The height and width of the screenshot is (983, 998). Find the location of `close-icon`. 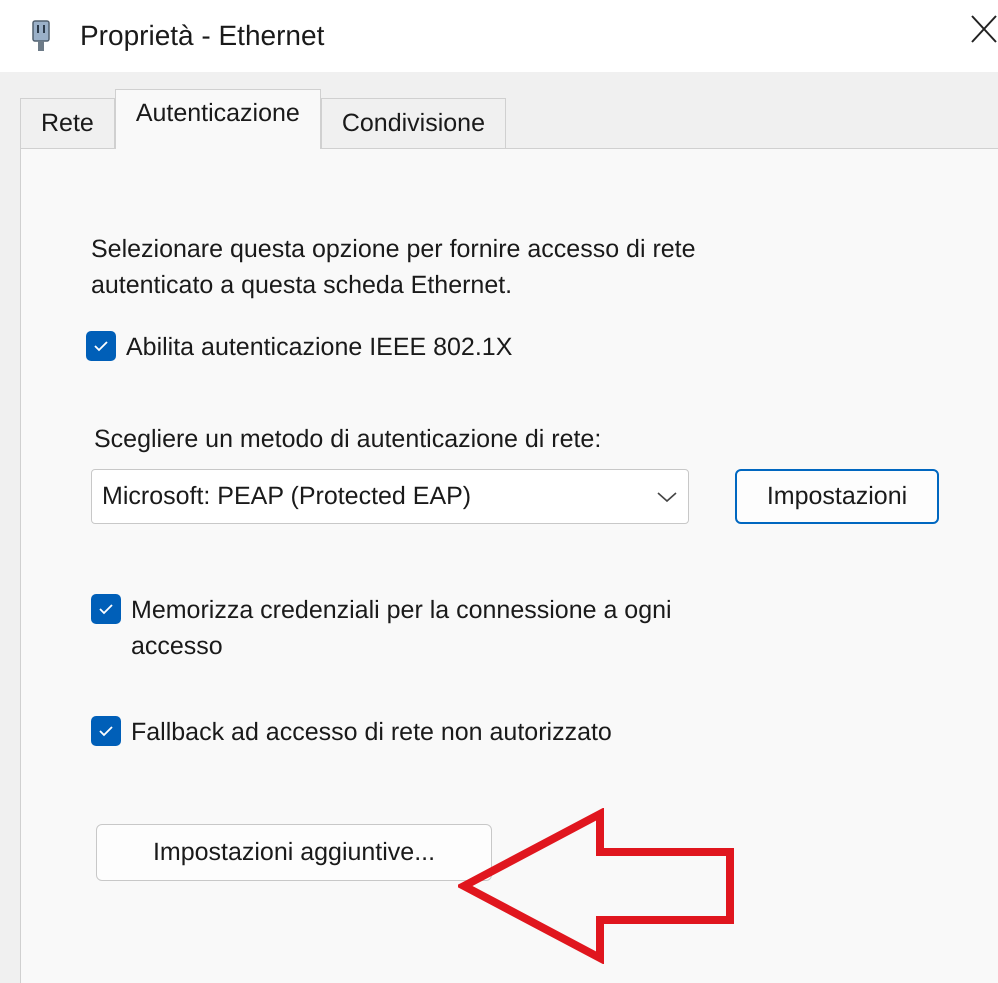

close-icon is located at coordinates (984, 29).